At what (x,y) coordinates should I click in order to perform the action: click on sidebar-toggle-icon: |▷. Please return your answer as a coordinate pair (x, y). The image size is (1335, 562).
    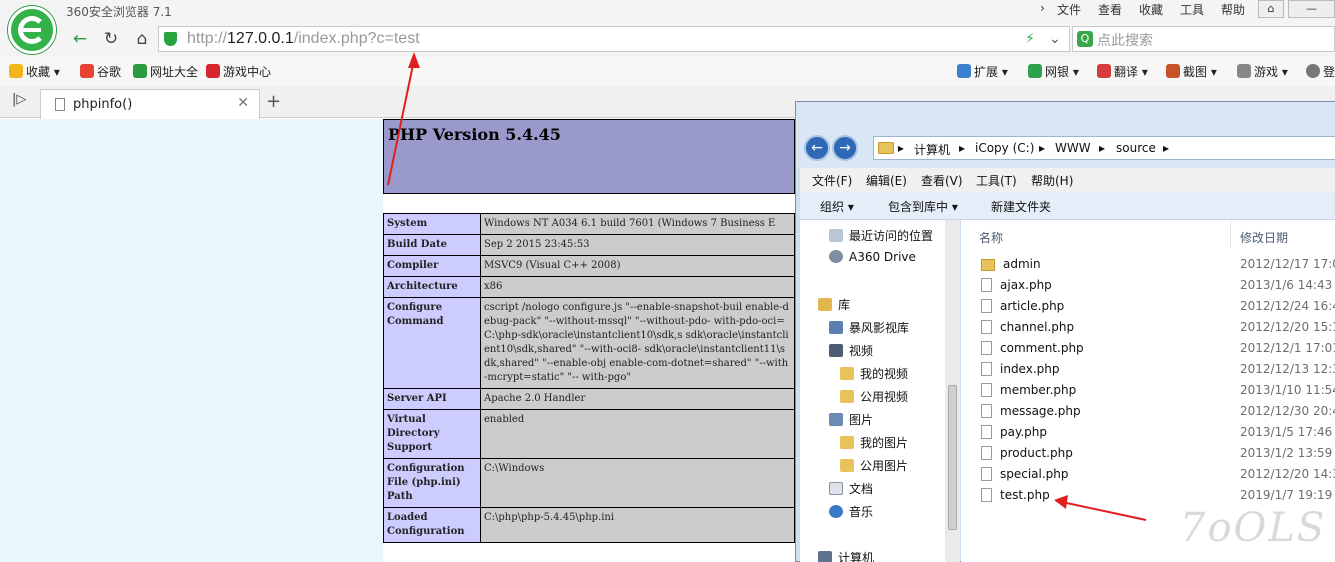
    Looking at the image, I should click on (19, 99).